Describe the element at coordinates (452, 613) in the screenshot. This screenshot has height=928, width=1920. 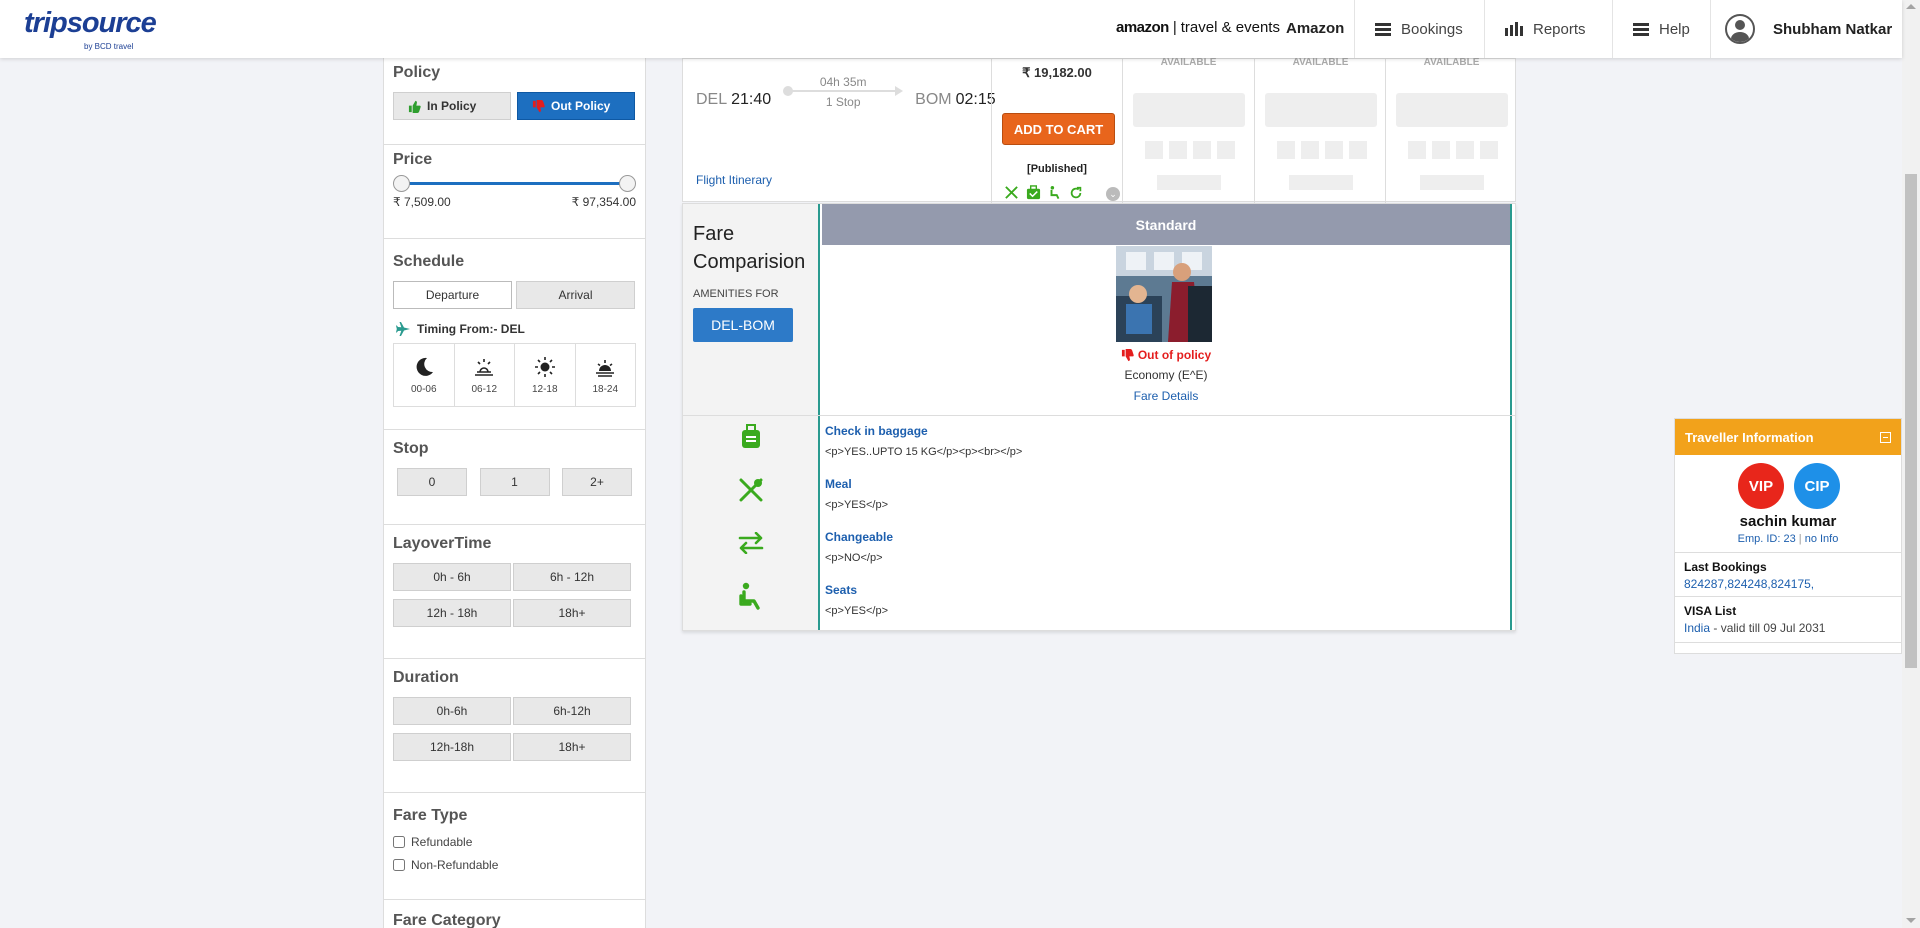
I see `layover-12-18-button: 12h - 18h` at that location.